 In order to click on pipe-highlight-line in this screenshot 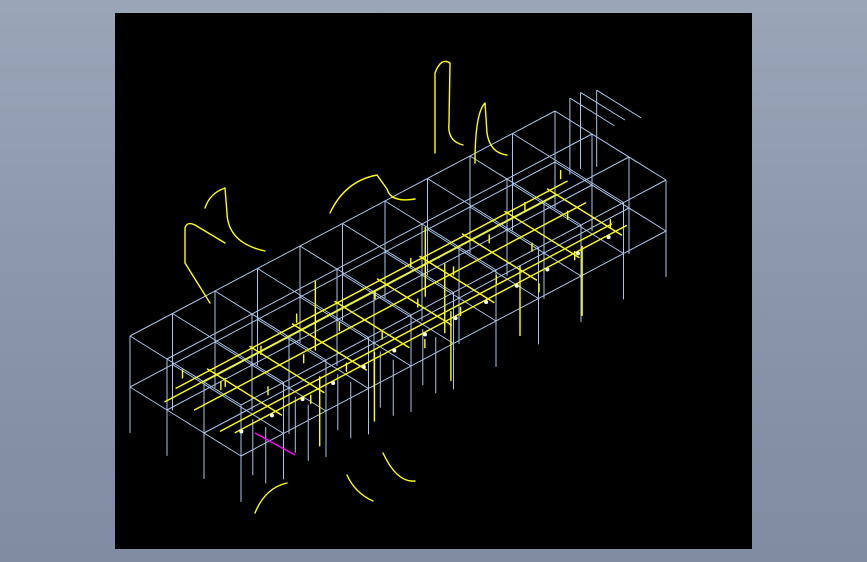, I will do `click(275, 444)`.